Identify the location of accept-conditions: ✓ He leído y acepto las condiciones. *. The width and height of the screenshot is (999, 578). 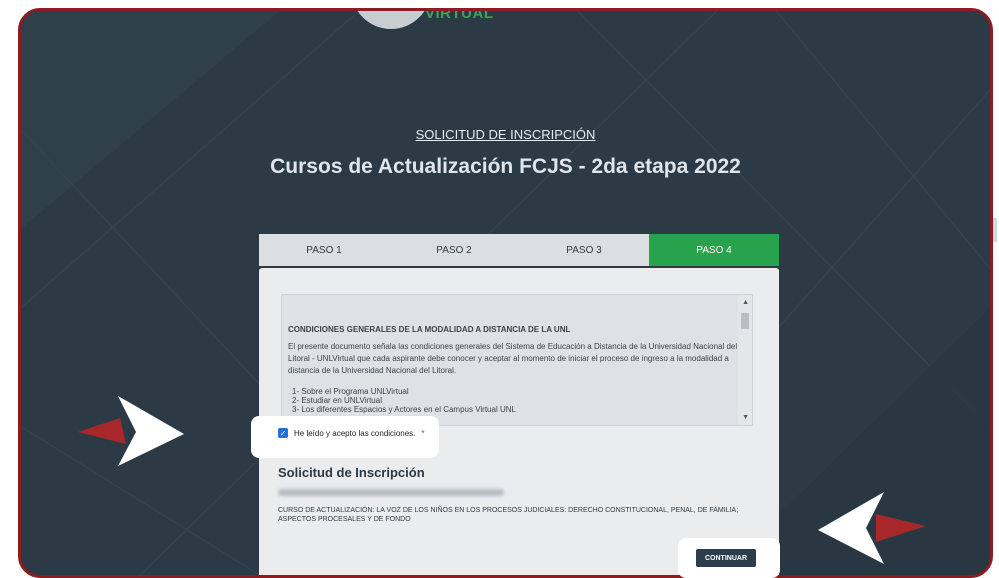
(351, 433).